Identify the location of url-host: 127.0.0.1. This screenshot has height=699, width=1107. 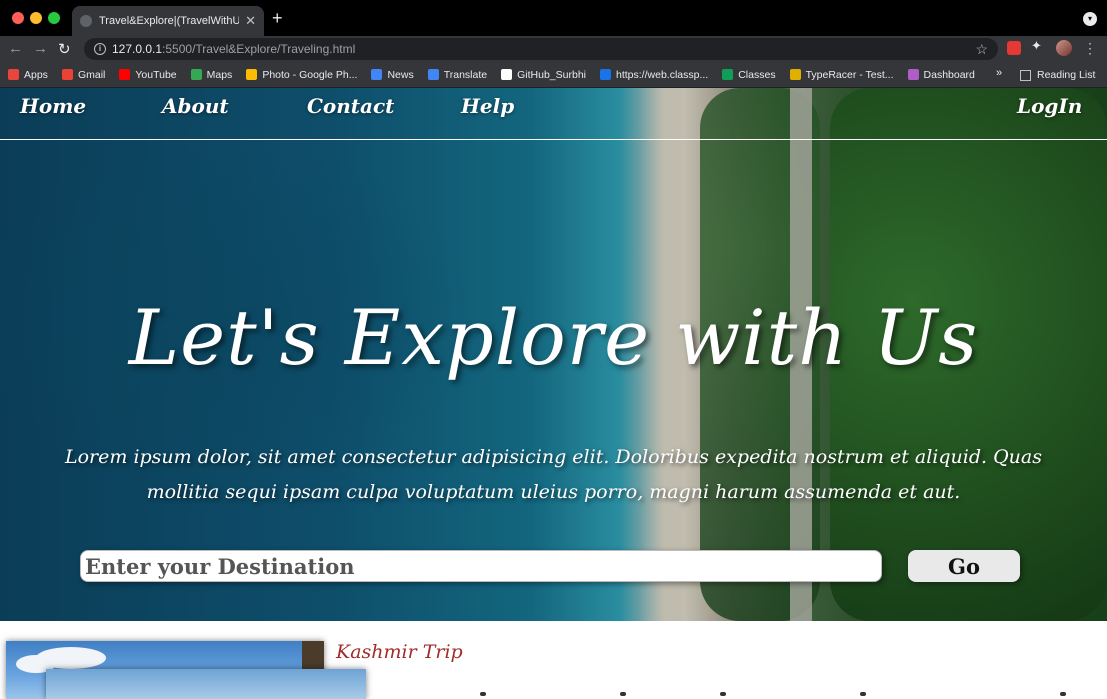
(137, 49).